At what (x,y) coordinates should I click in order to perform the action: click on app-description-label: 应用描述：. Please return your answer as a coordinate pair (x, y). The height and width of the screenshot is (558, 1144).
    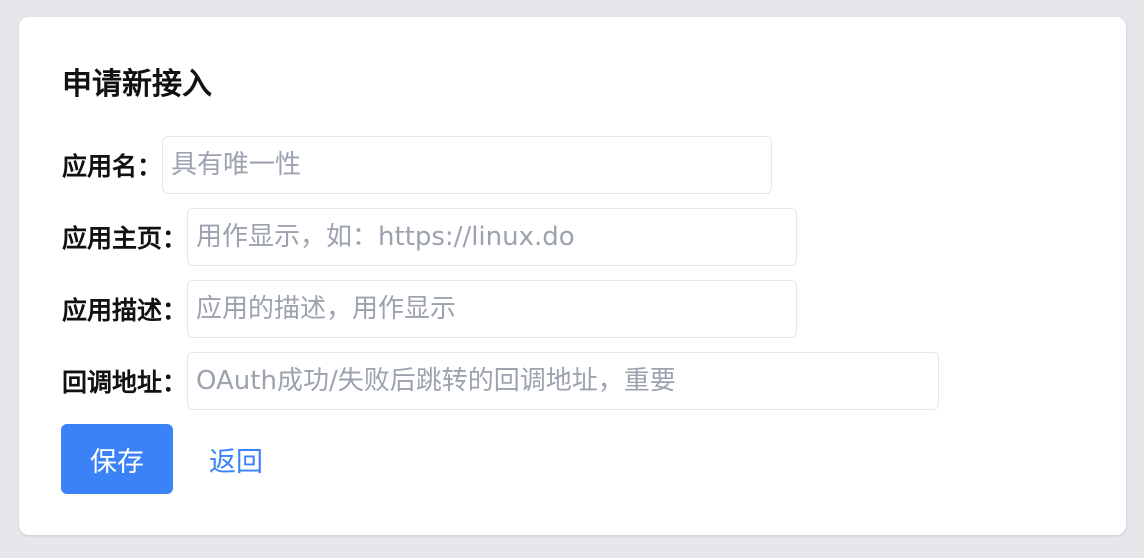
    Looking at the image, I should click on (125, 310).